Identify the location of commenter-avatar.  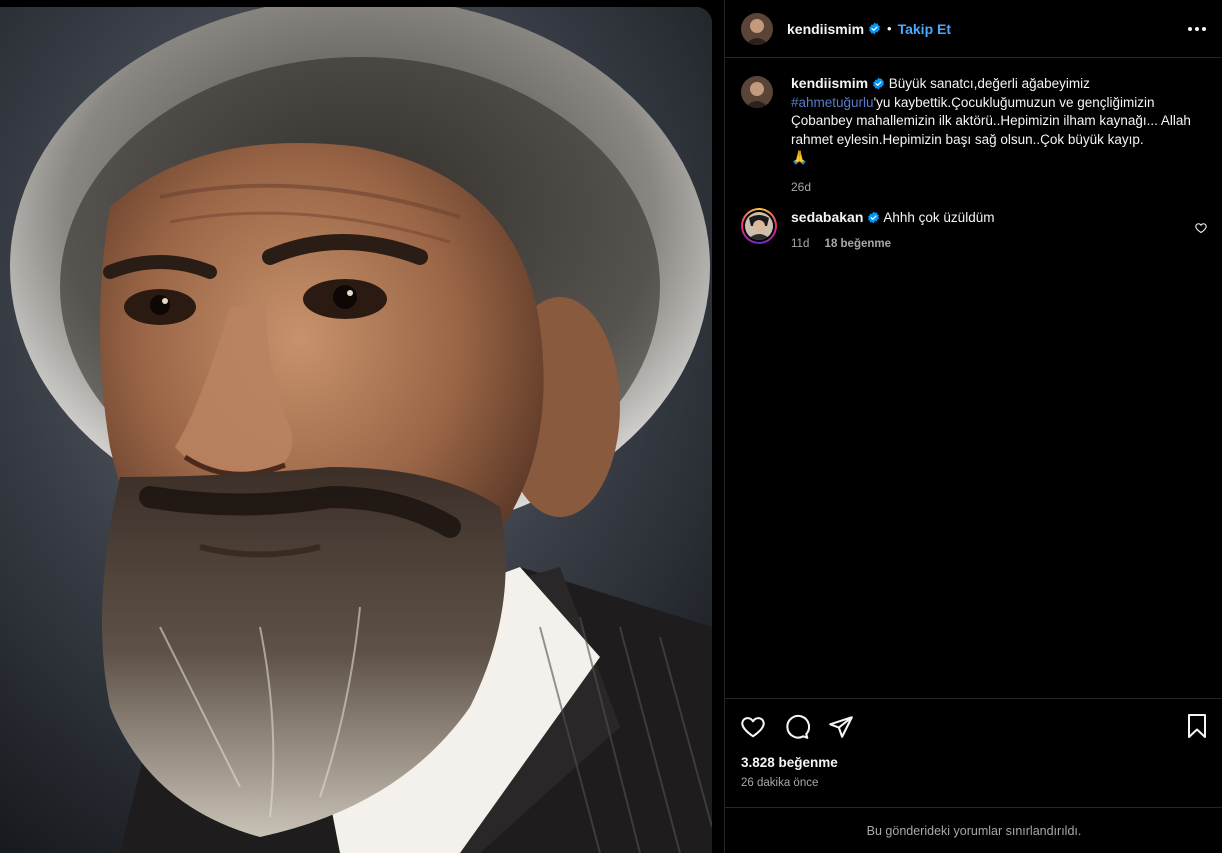
(759, 226).